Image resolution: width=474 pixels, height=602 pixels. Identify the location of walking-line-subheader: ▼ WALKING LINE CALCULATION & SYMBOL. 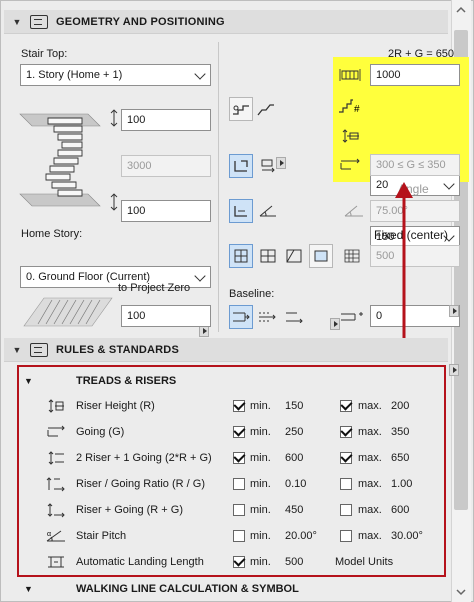
(232, 589).